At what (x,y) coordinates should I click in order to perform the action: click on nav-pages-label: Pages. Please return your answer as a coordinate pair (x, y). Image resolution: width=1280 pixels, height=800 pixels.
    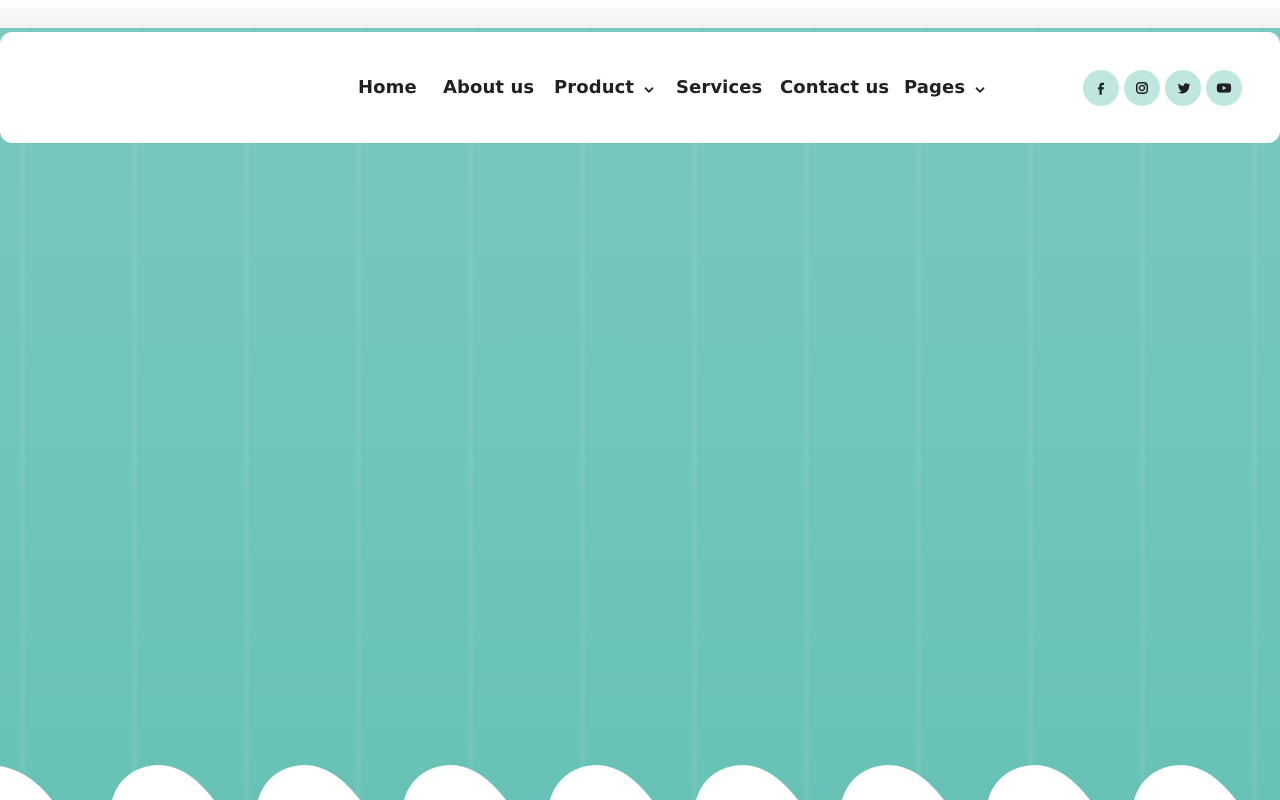
    Looking at the image, I should click on (935, 87).